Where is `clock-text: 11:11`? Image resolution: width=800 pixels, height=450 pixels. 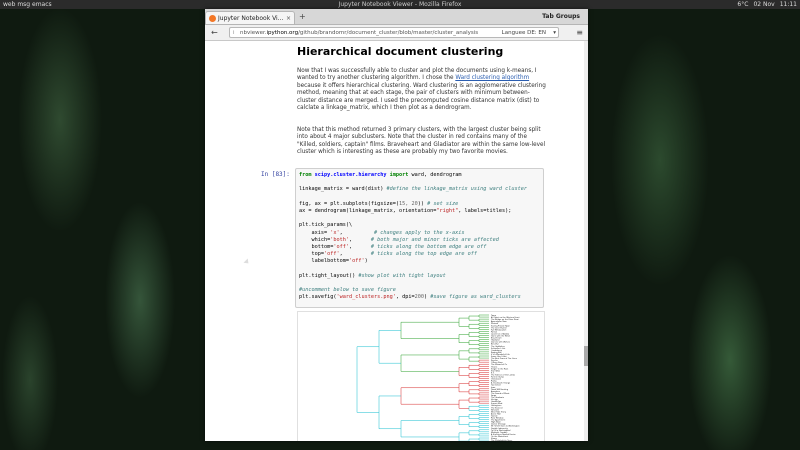
clock-text: 11:11 is located at coordinates (788, 4).